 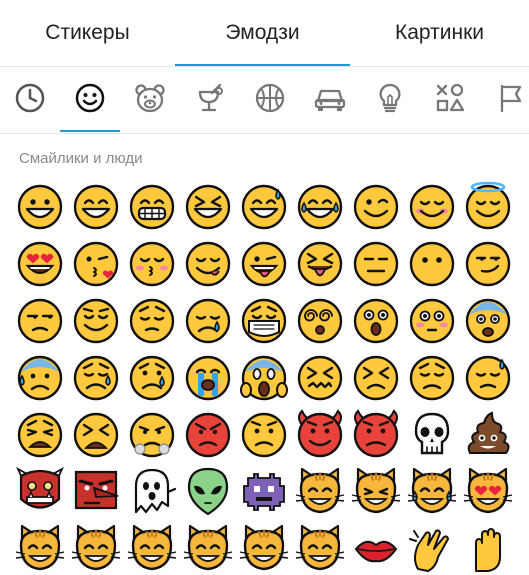 I want to click on emoji-smirk-icon, so click(x=488, y=264).